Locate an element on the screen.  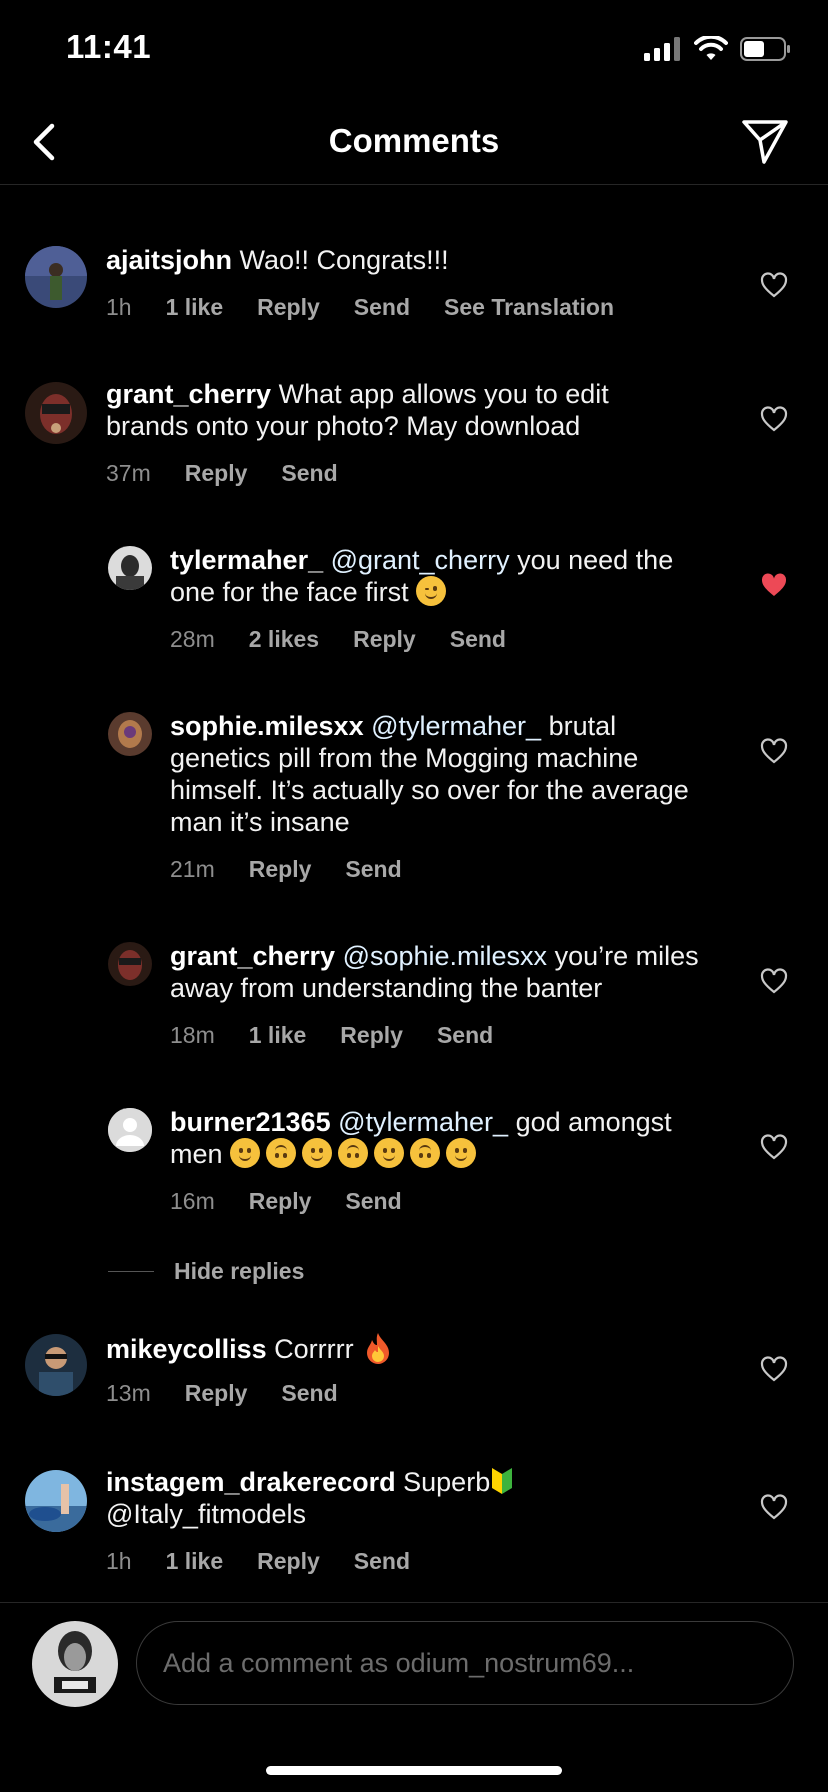
wifi-icon is located at coordinates (711, 48).